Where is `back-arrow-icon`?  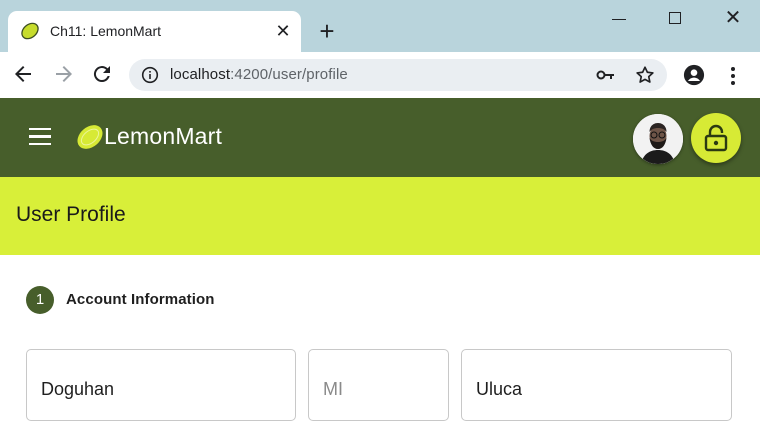 back-arrow-icon is located at coordinates (23, 74).